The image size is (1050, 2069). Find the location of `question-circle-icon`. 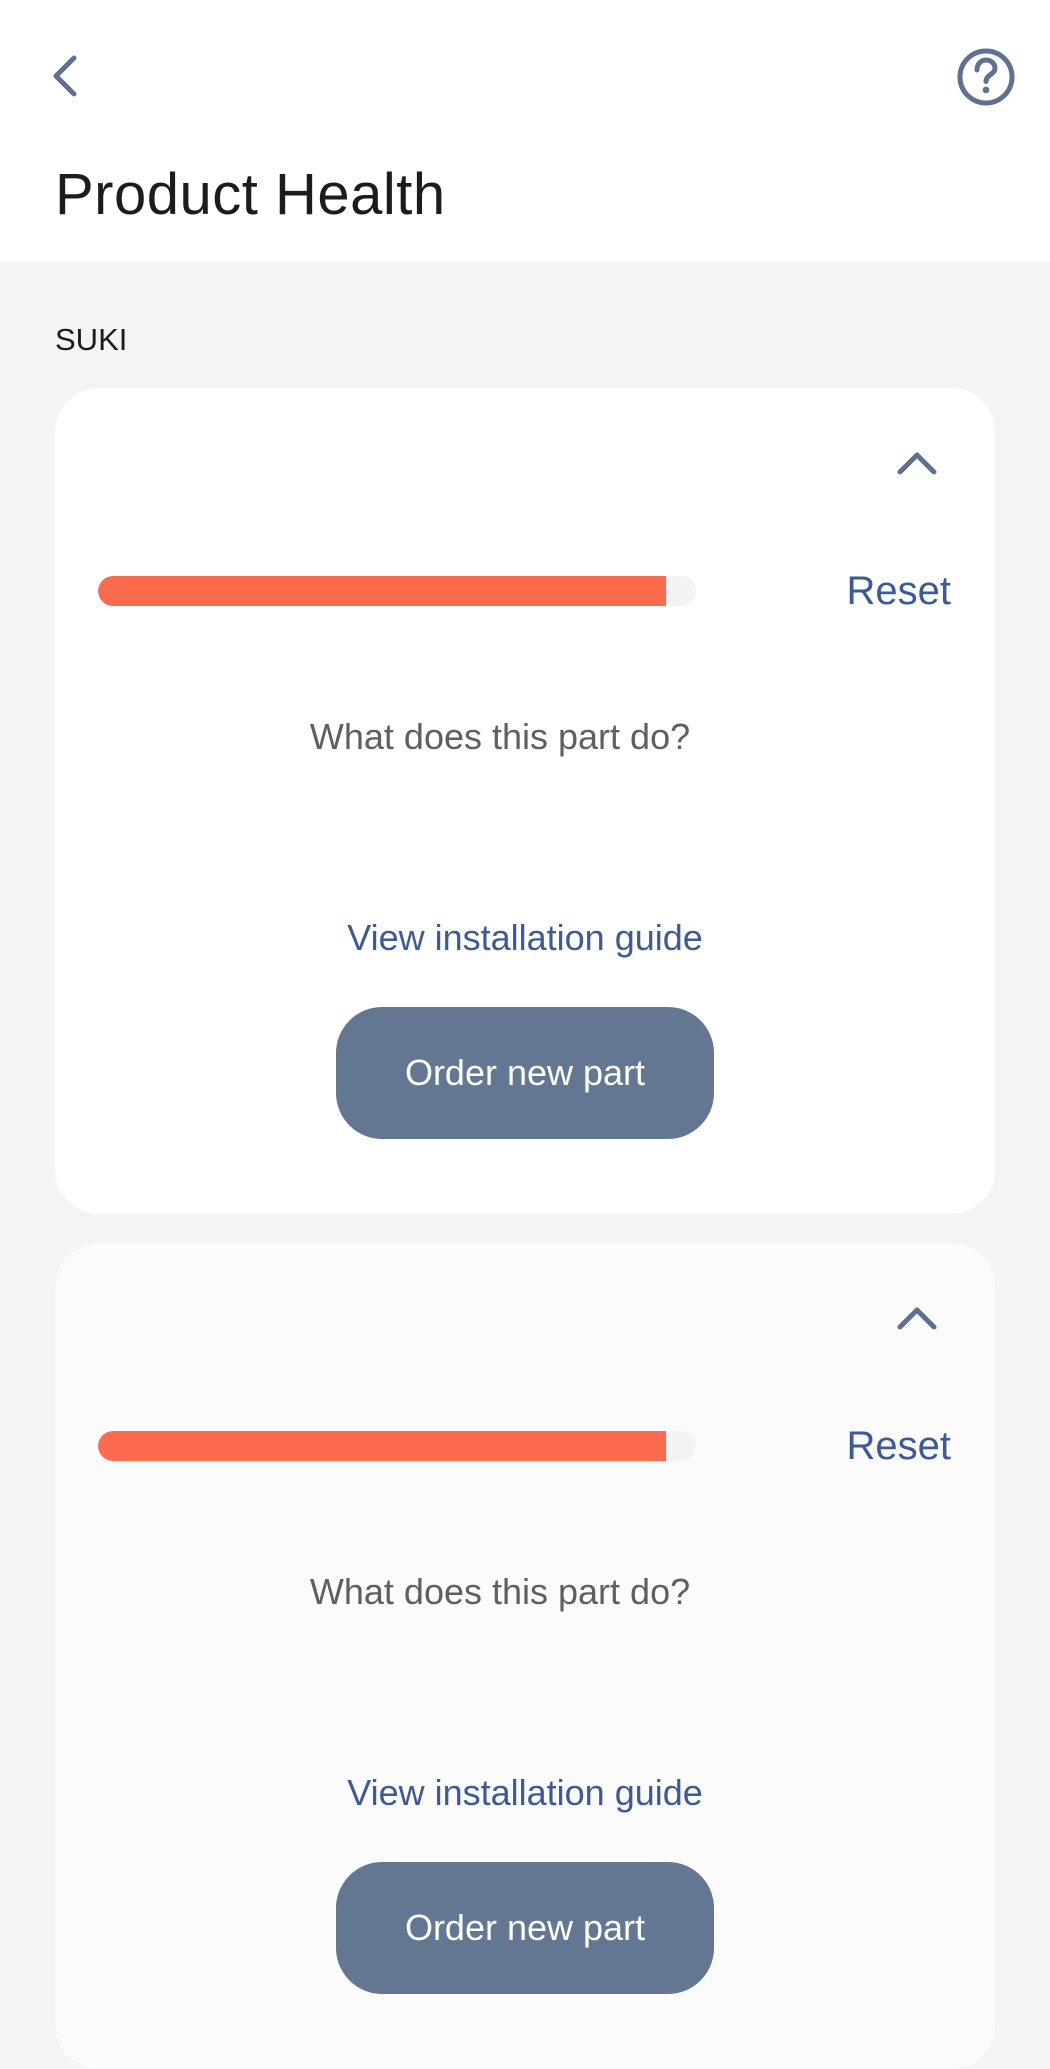

question-circle-icon is located at coordinates (986, 77).